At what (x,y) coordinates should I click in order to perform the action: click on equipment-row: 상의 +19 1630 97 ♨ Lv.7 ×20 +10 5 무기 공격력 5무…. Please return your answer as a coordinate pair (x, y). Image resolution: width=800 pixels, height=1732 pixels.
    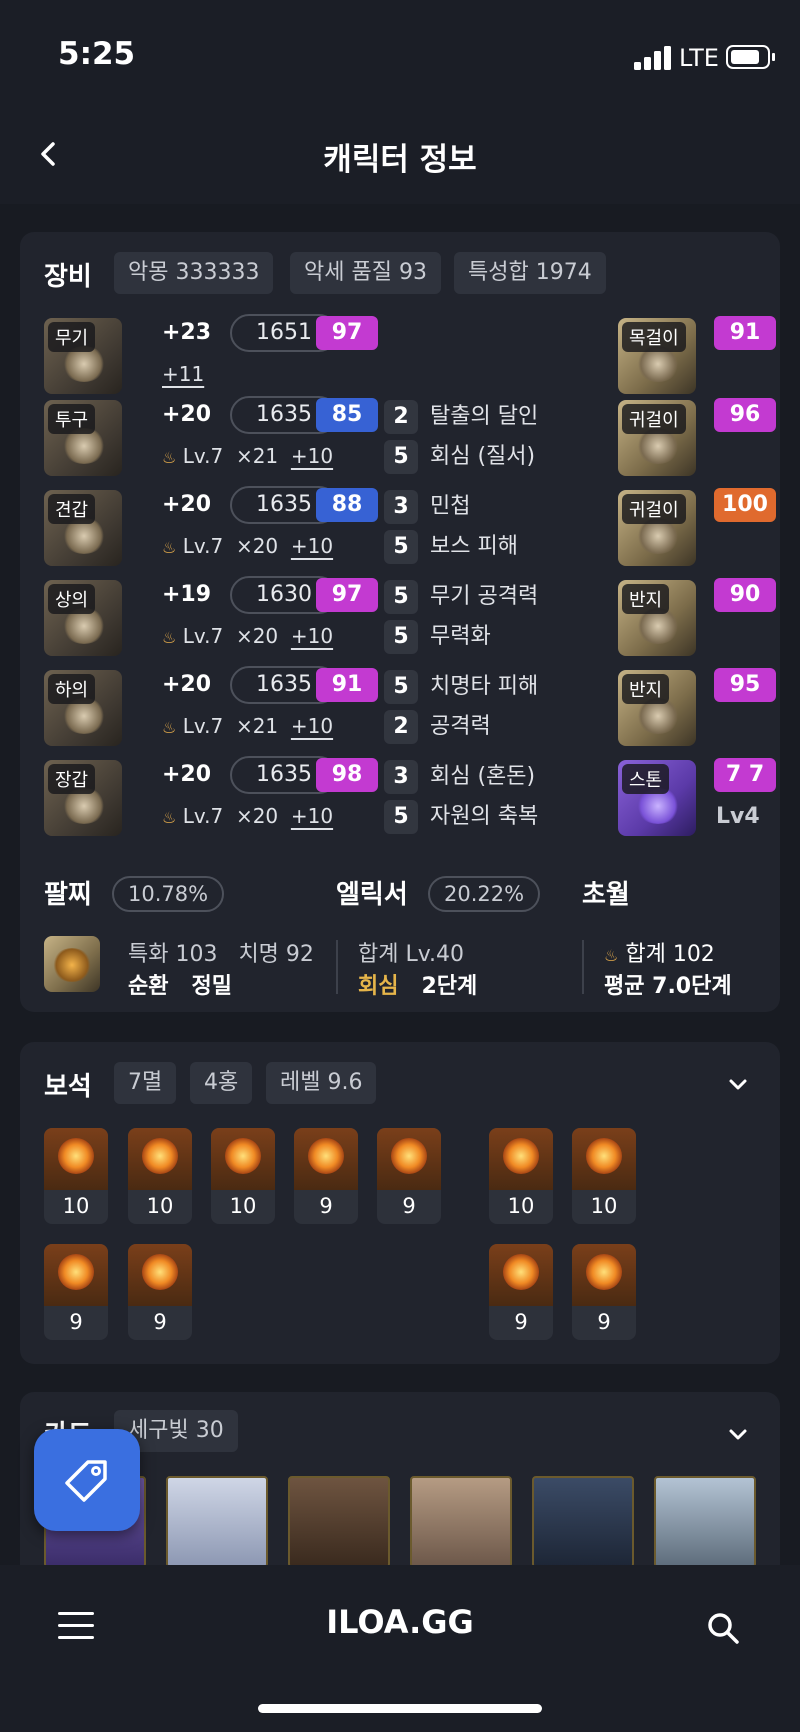
    Looking at the image, I should click on (410, 617).